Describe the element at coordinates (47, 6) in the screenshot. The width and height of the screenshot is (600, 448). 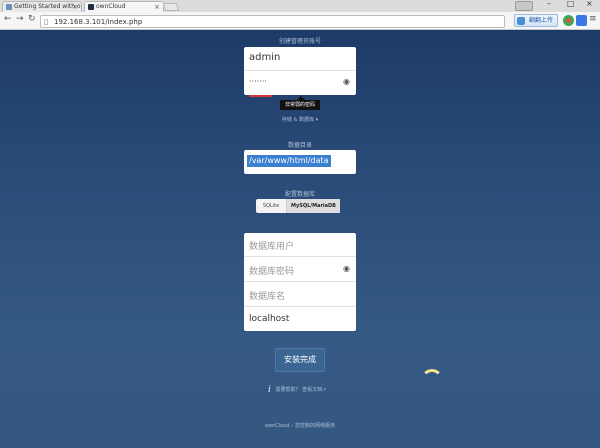
I see `tab-title: Getting Started with o` at that location.